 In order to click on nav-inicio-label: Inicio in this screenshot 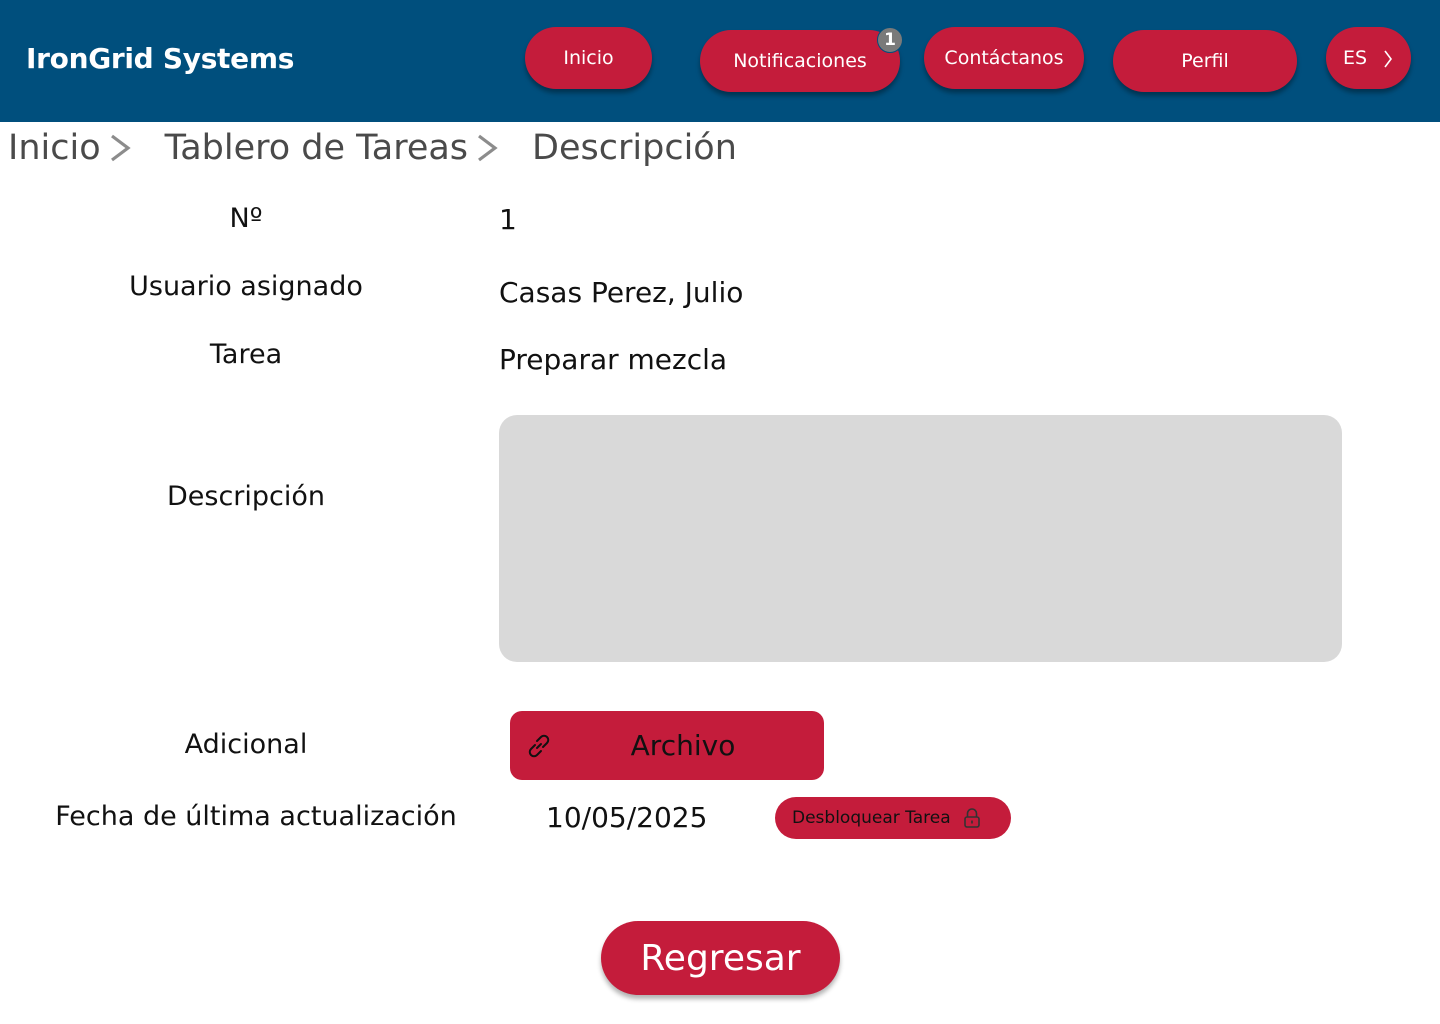, I will do `click(588, 58)`.